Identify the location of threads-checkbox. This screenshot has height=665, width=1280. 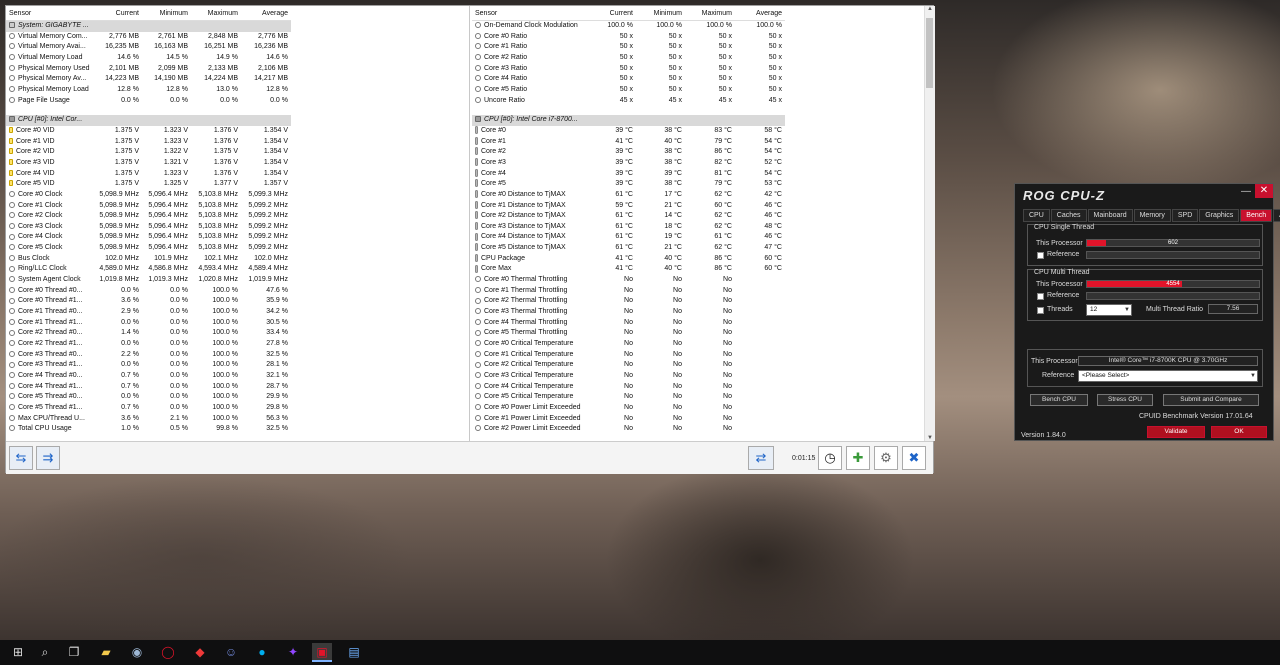
(1040, 310).